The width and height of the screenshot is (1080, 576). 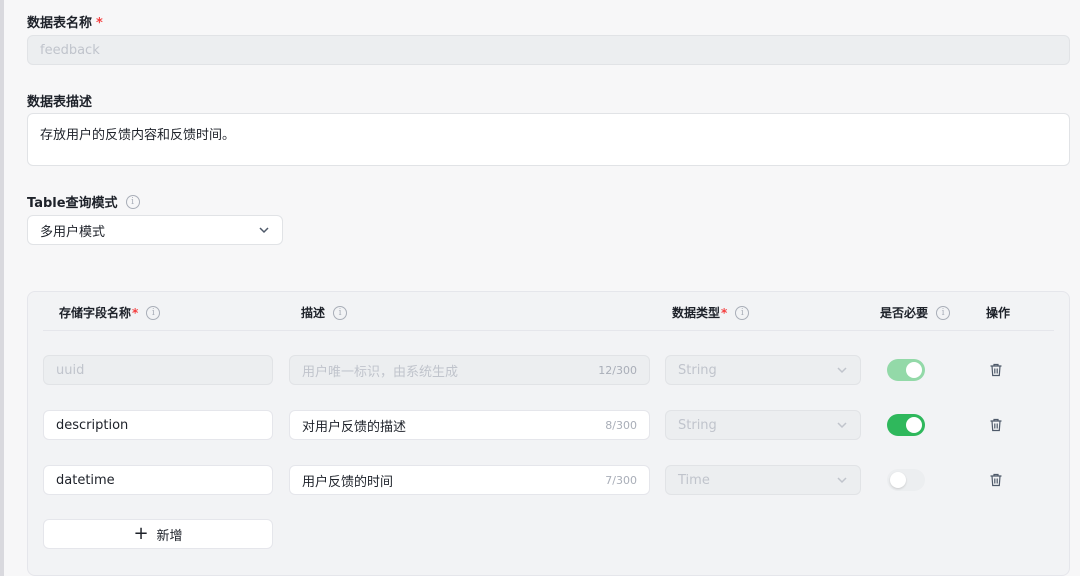 What do you see at coordinates (155, 230) in the screenshot?
I see `query-mode-select: 多用户模式` at bounding box center [155, 230].